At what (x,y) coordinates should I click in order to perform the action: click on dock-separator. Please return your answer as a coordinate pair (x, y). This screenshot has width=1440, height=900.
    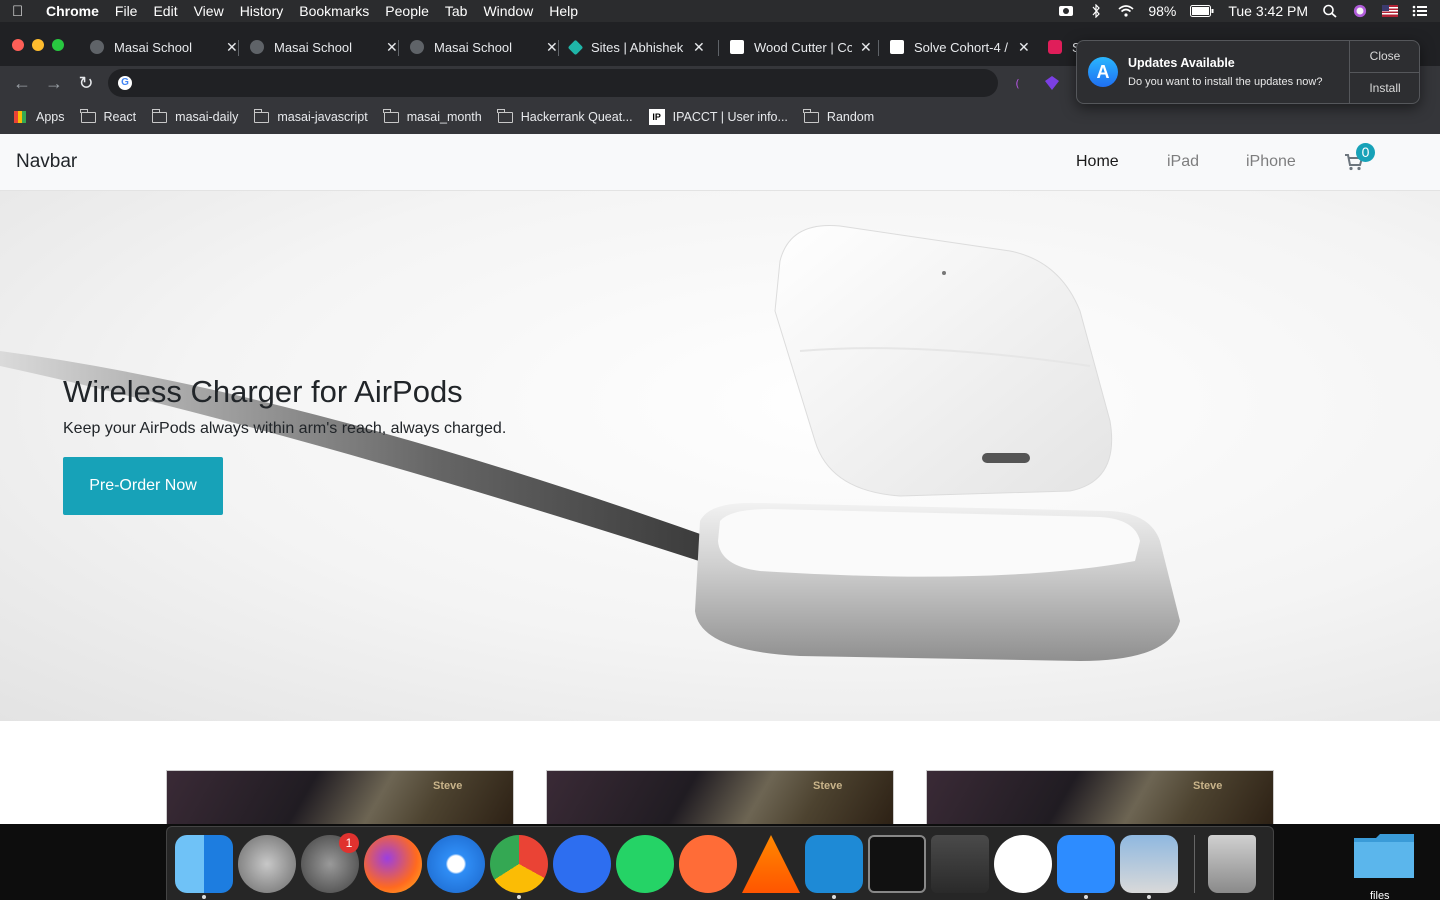
    Looking at the image, I should click on (1194, 864).